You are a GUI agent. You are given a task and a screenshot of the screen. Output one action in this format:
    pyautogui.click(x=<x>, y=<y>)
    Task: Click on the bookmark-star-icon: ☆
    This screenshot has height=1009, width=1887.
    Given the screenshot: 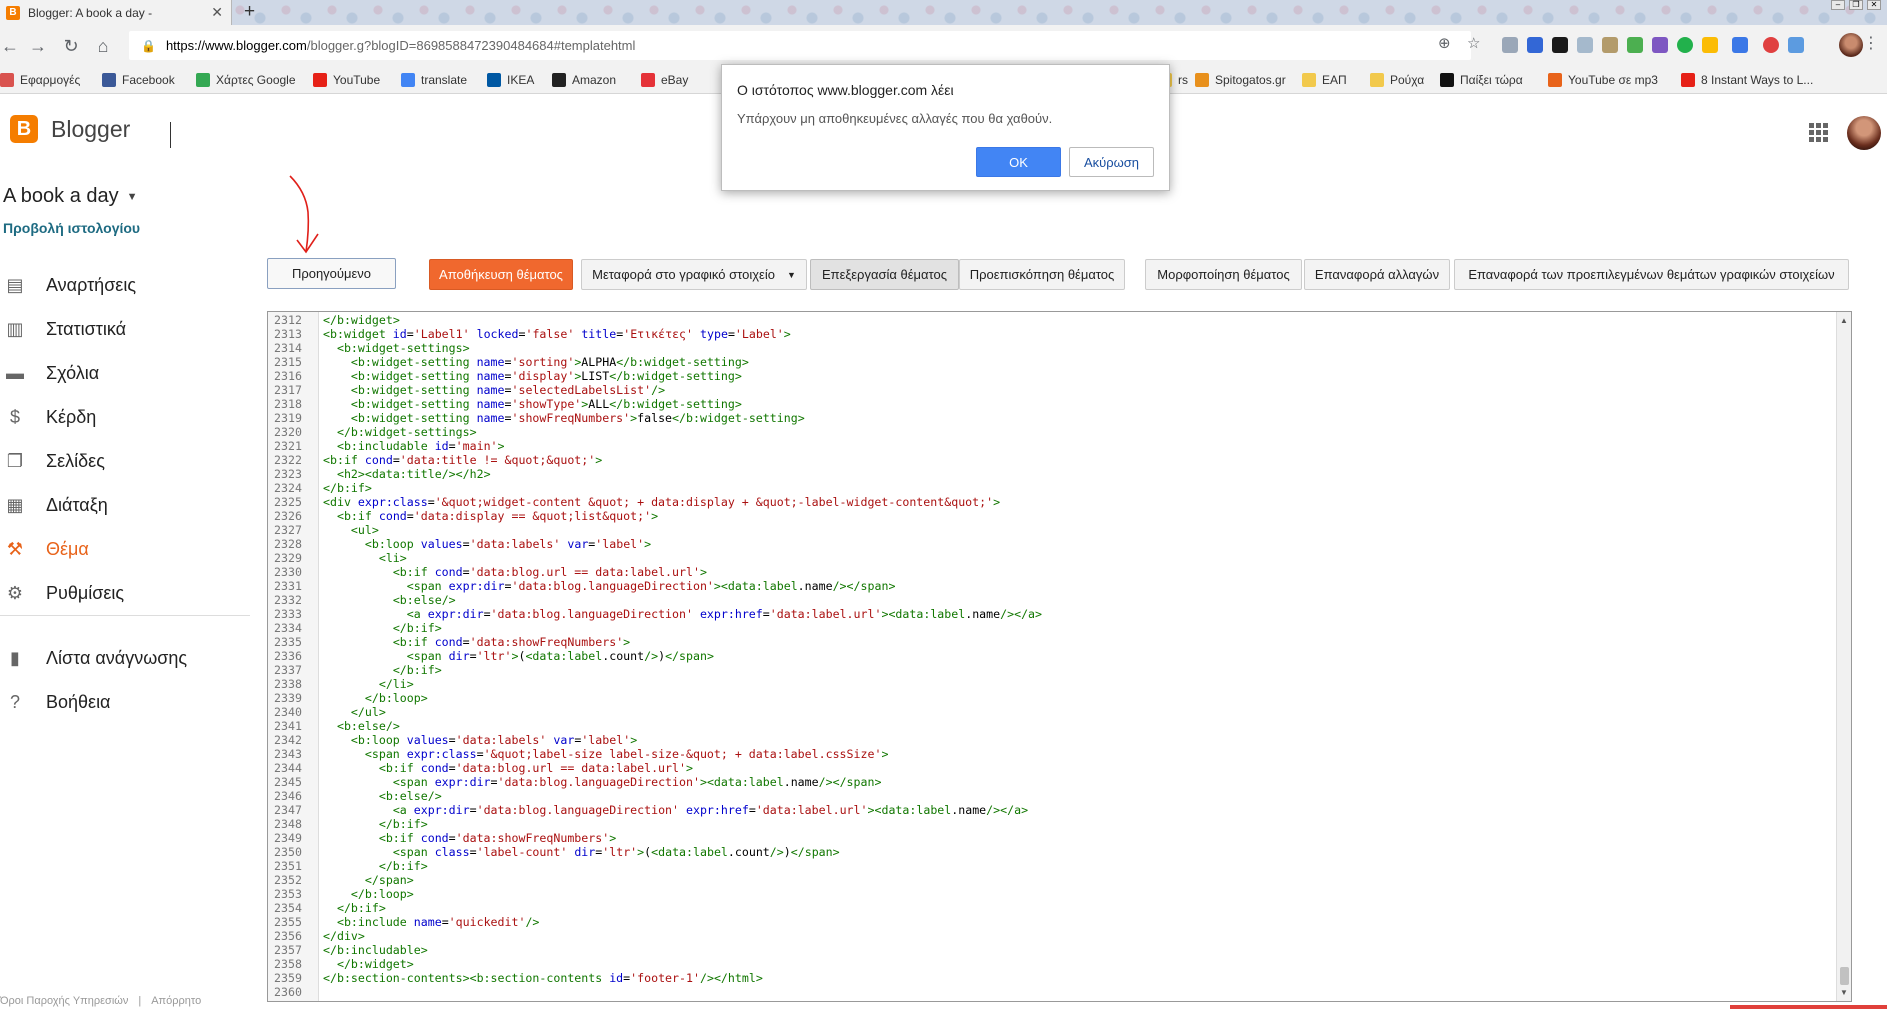 What is the action you would take?
    pyautogui.click(x=1473, y=43)
    